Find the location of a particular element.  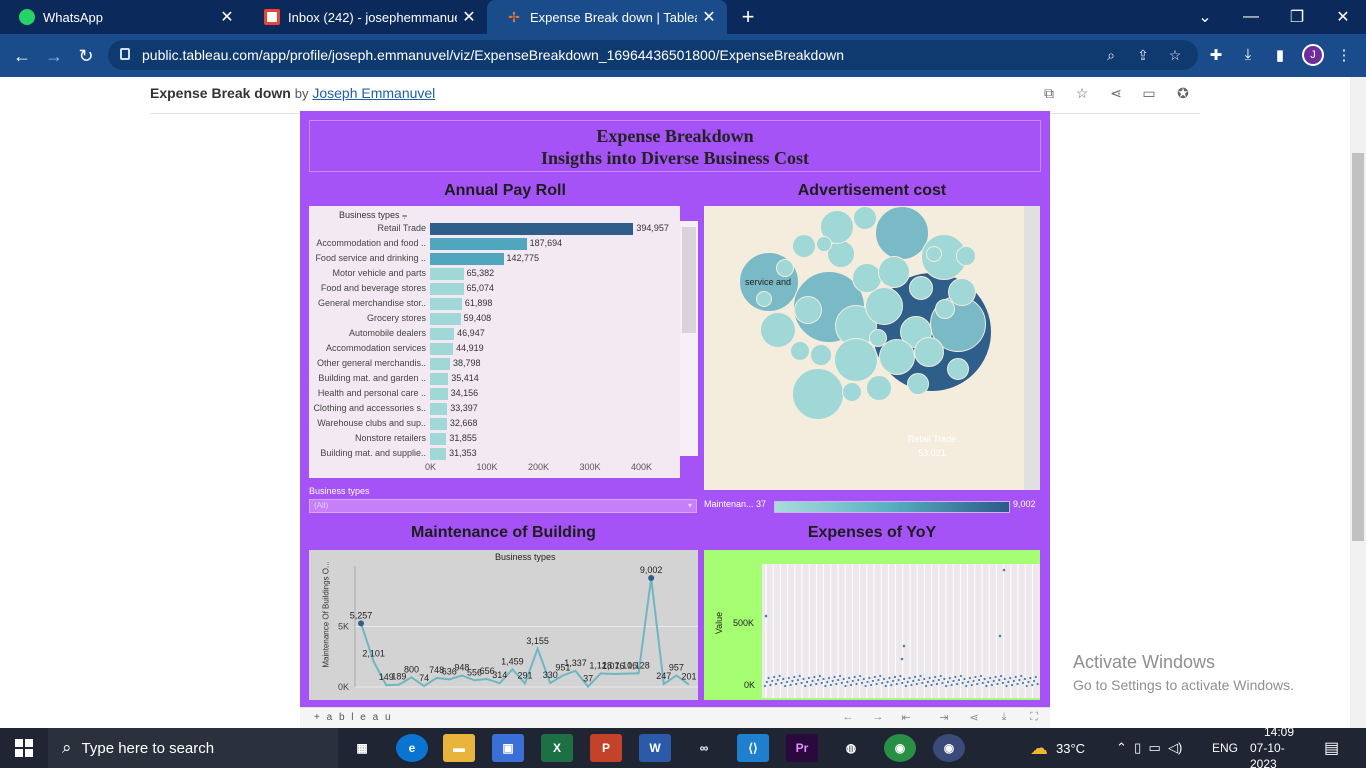

author-link: Joseph Emmanuvel is located at coordinates (373, 93).